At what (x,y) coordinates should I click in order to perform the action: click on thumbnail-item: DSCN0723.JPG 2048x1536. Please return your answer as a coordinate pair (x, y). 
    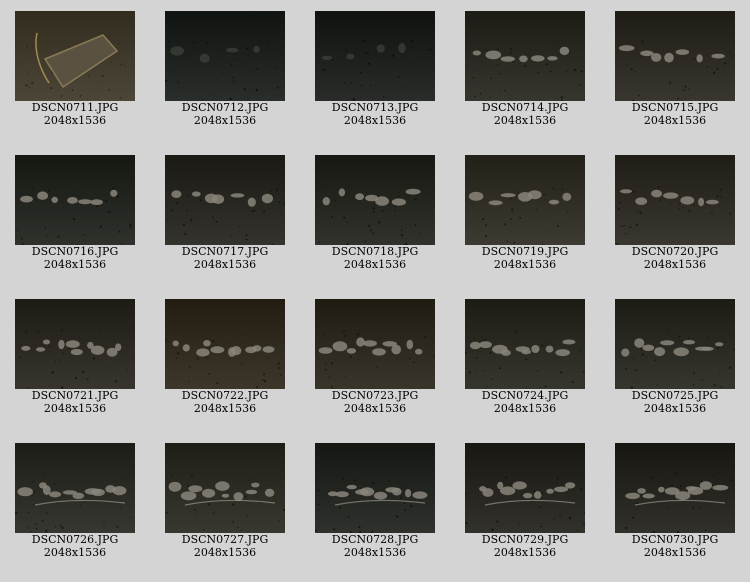
    Looking at the image, I should click on (375, 360).